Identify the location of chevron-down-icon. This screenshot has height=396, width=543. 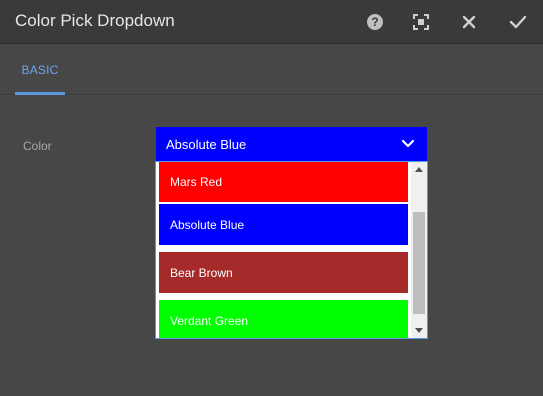
(408, 144).